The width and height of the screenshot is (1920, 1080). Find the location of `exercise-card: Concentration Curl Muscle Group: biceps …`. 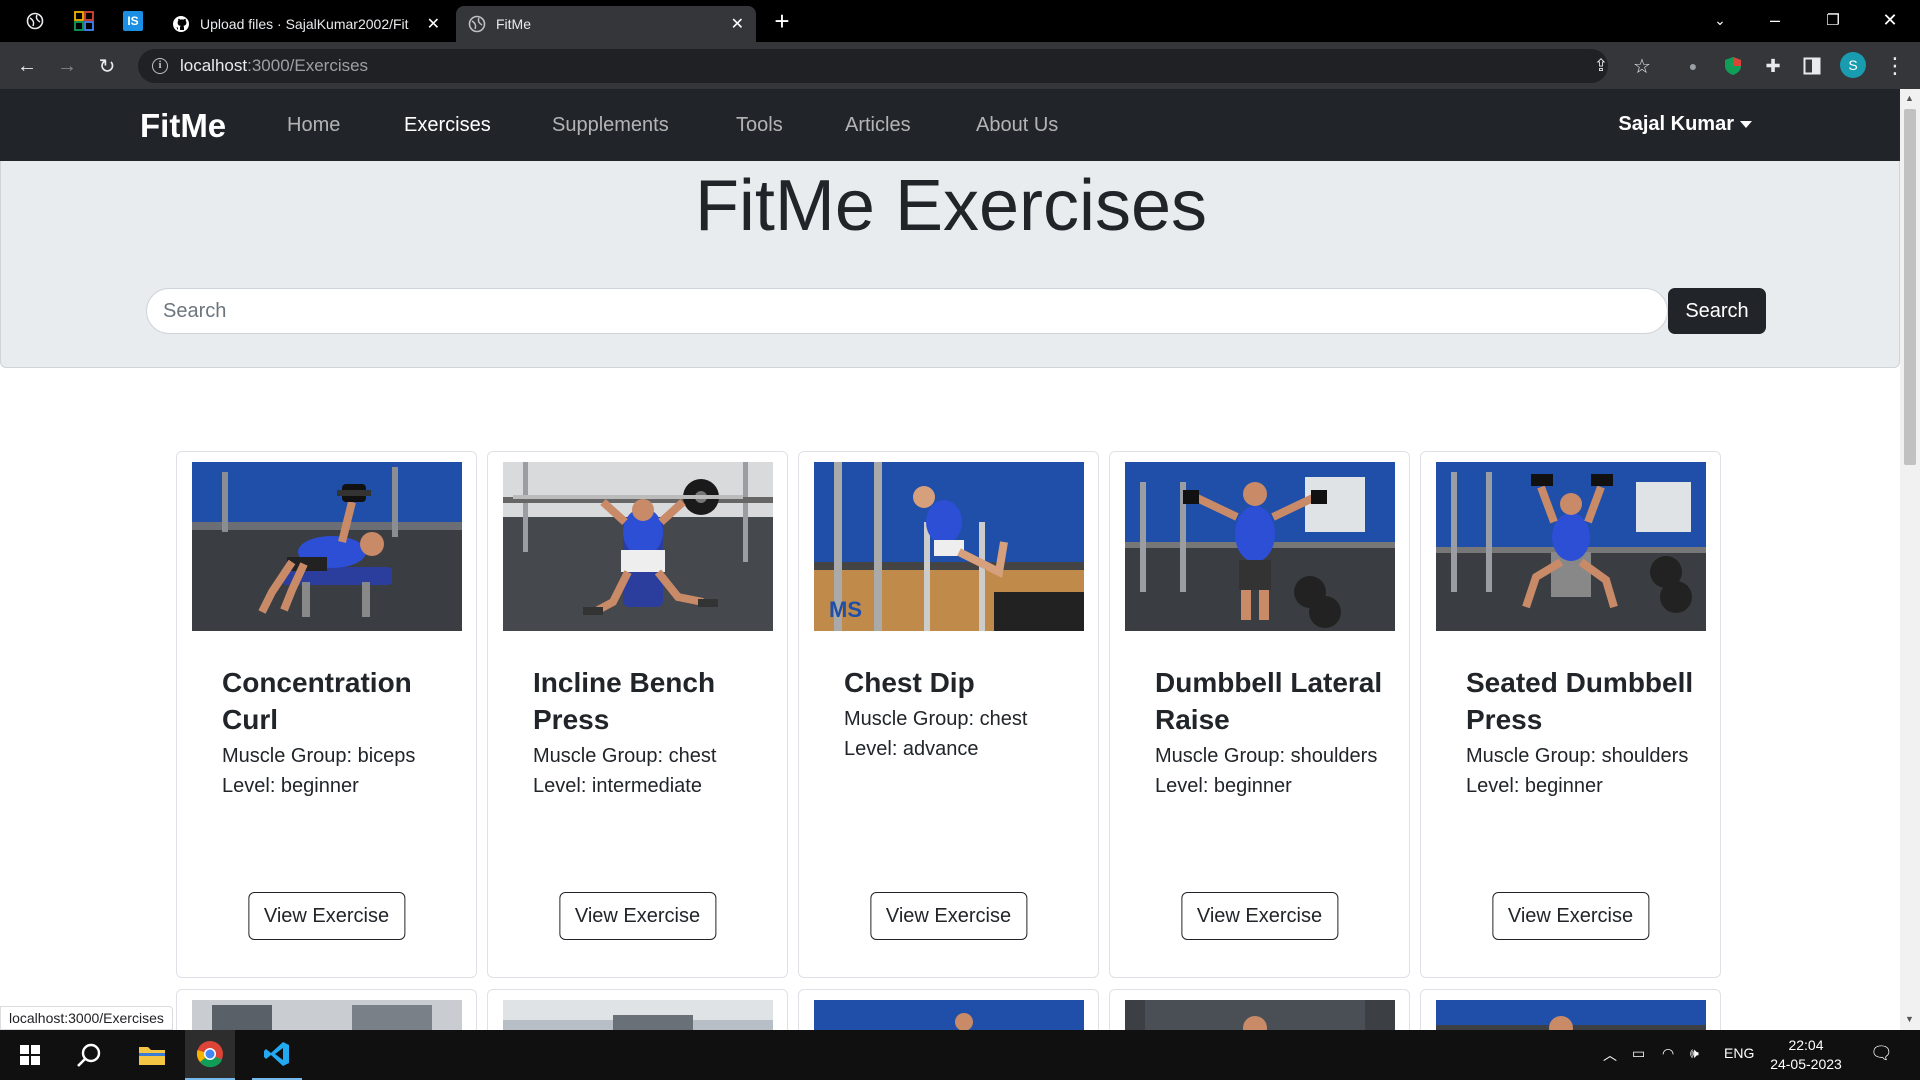

exercise-card: Concentration Curl Muscle Group: biceps … is located at coordinates (326, 714).